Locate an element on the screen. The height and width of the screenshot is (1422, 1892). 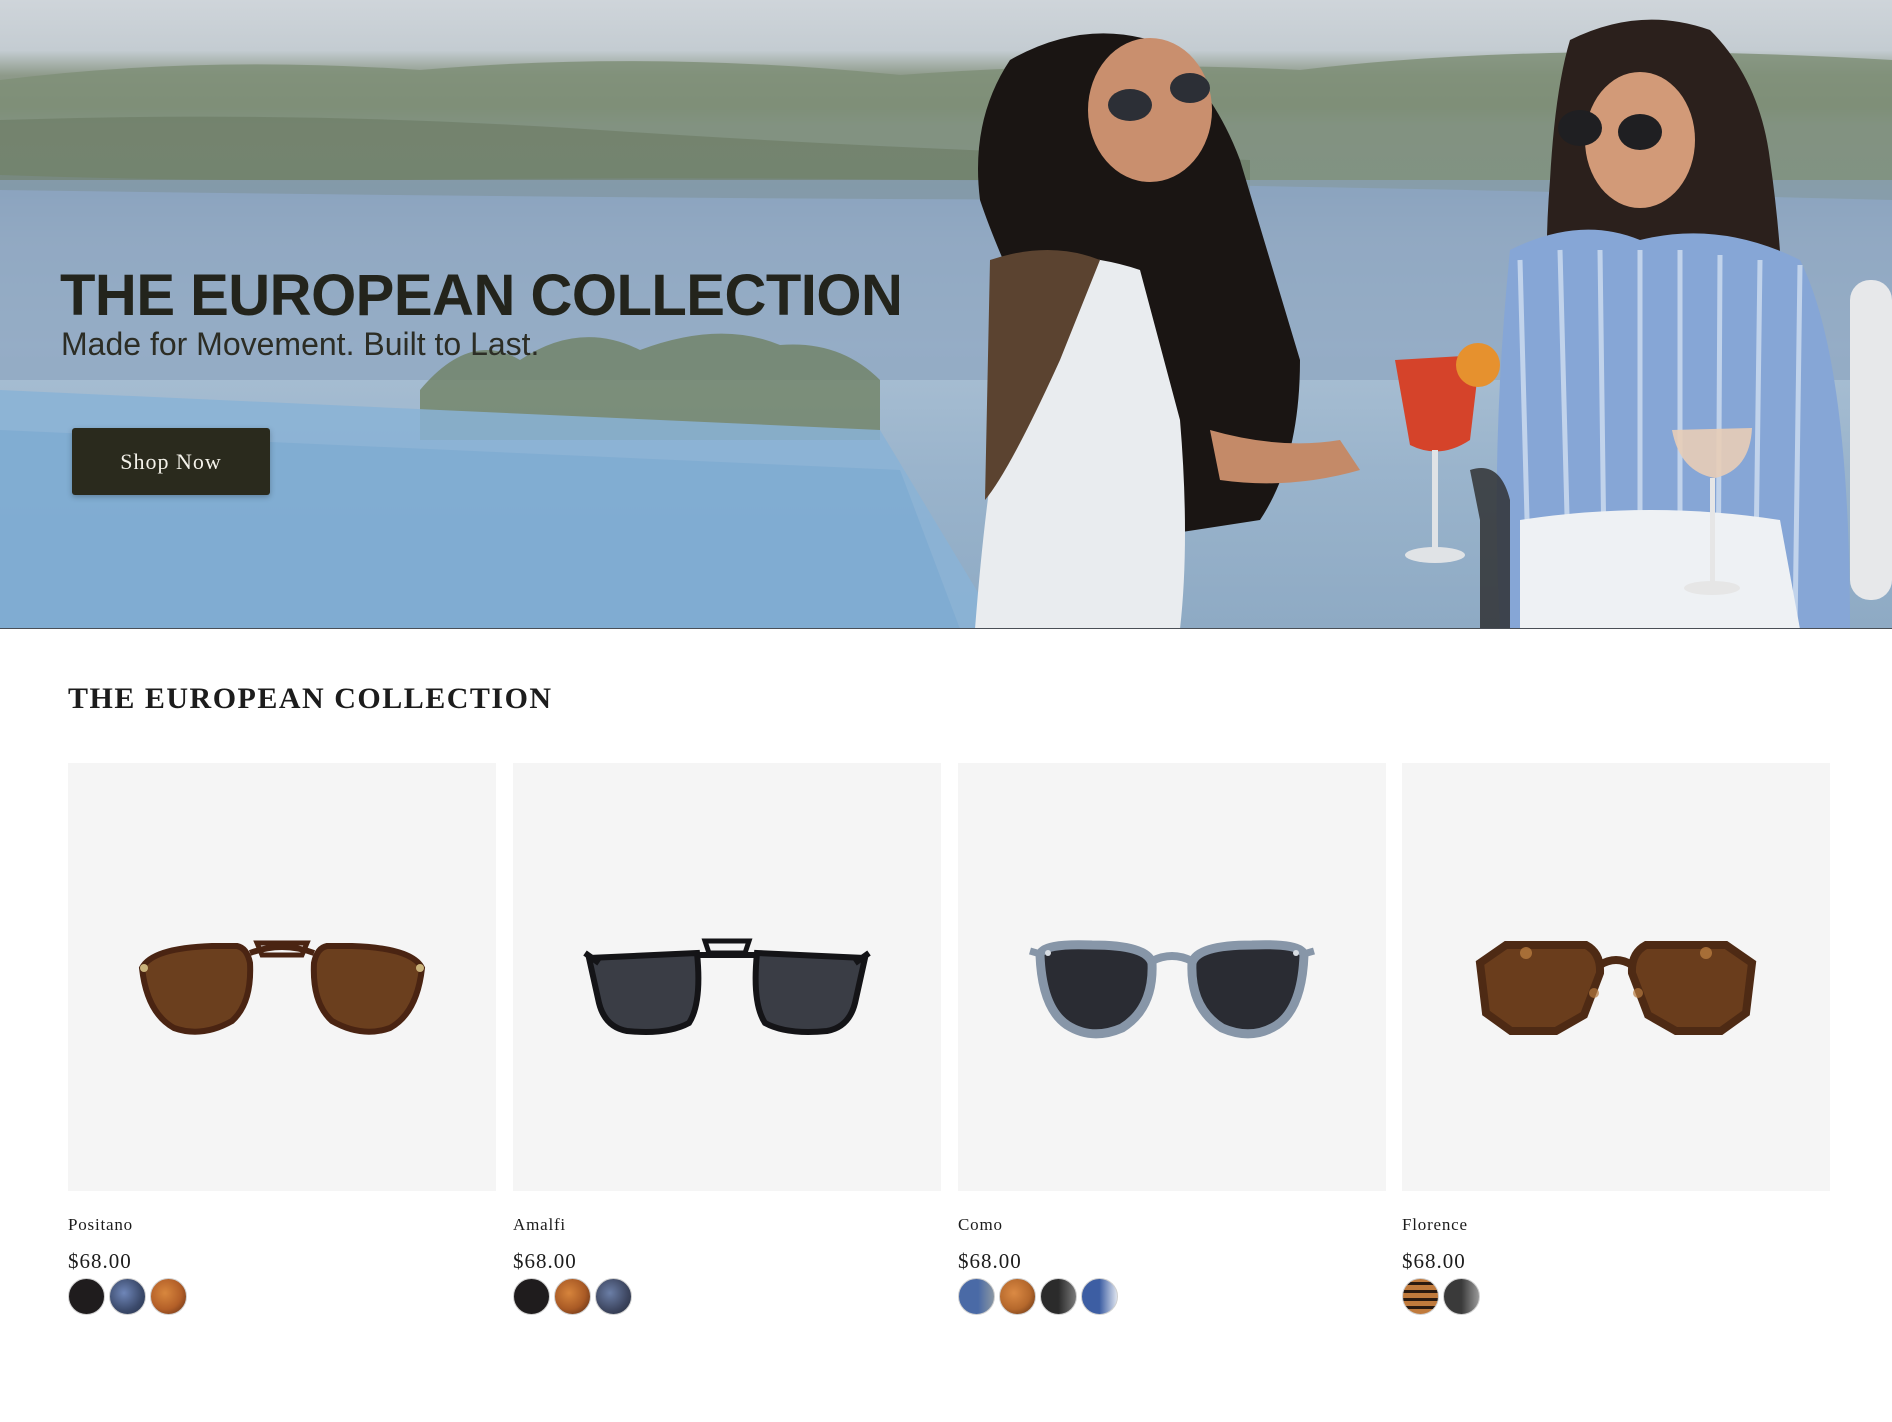
product-card: Positano $68.00 is located at coordinates (282, 1039).